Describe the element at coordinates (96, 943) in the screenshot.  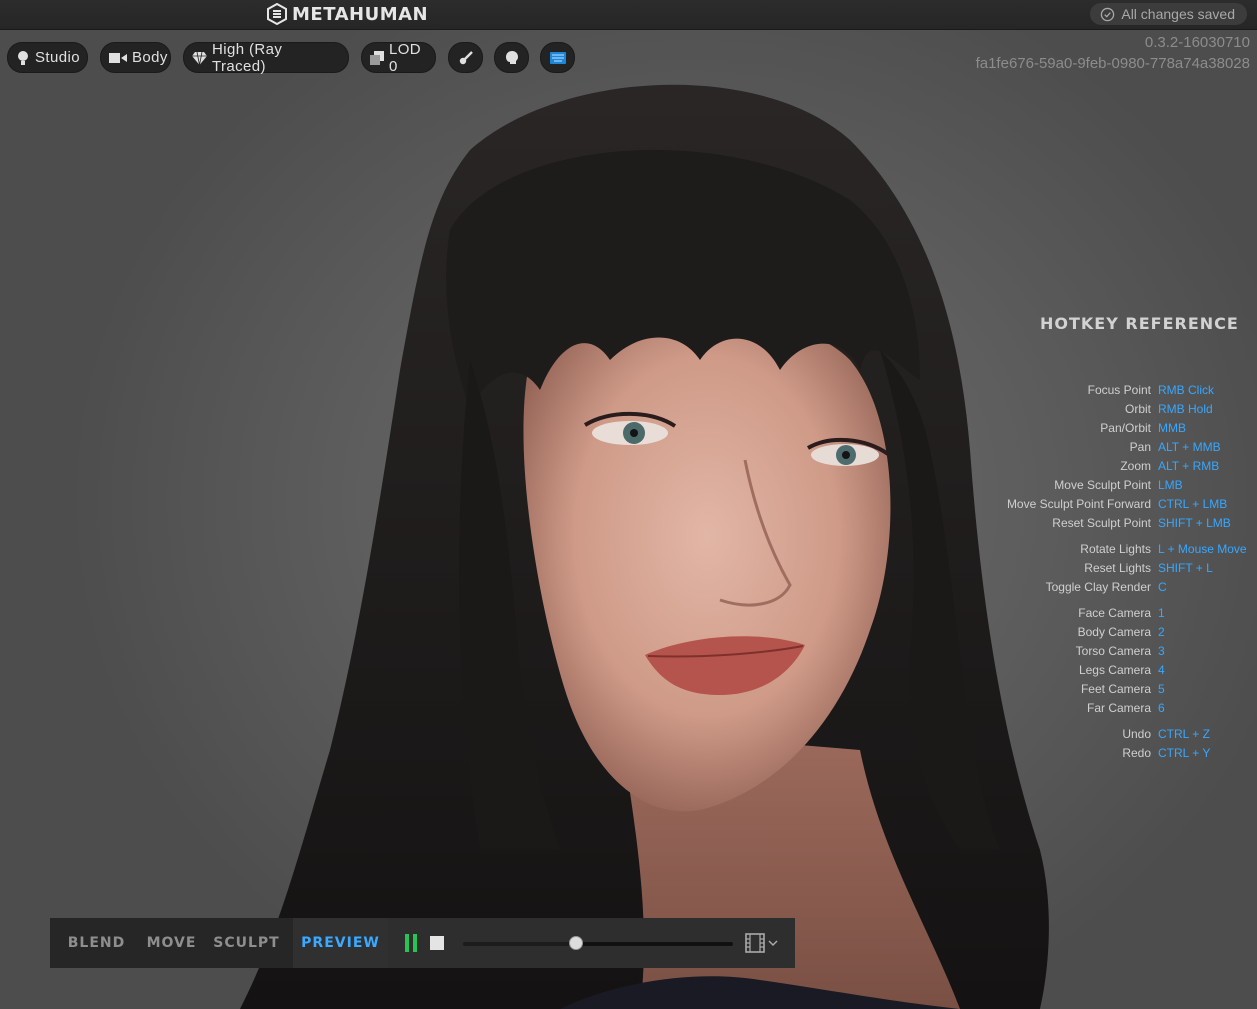
I see `tab-blend: BLEND` at that location.